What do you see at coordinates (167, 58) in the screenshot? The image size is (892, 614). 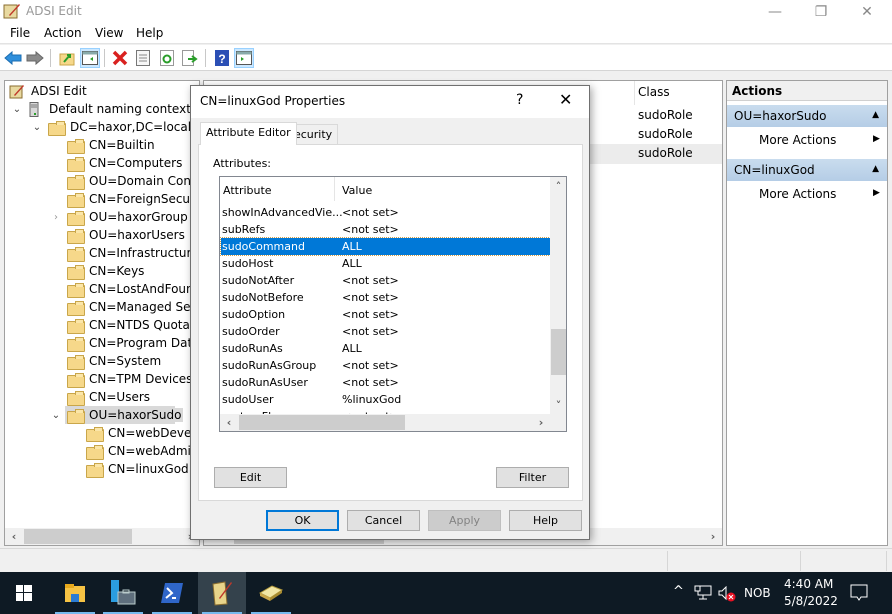 I see `refresh-button` at bounding box center [167, 58].